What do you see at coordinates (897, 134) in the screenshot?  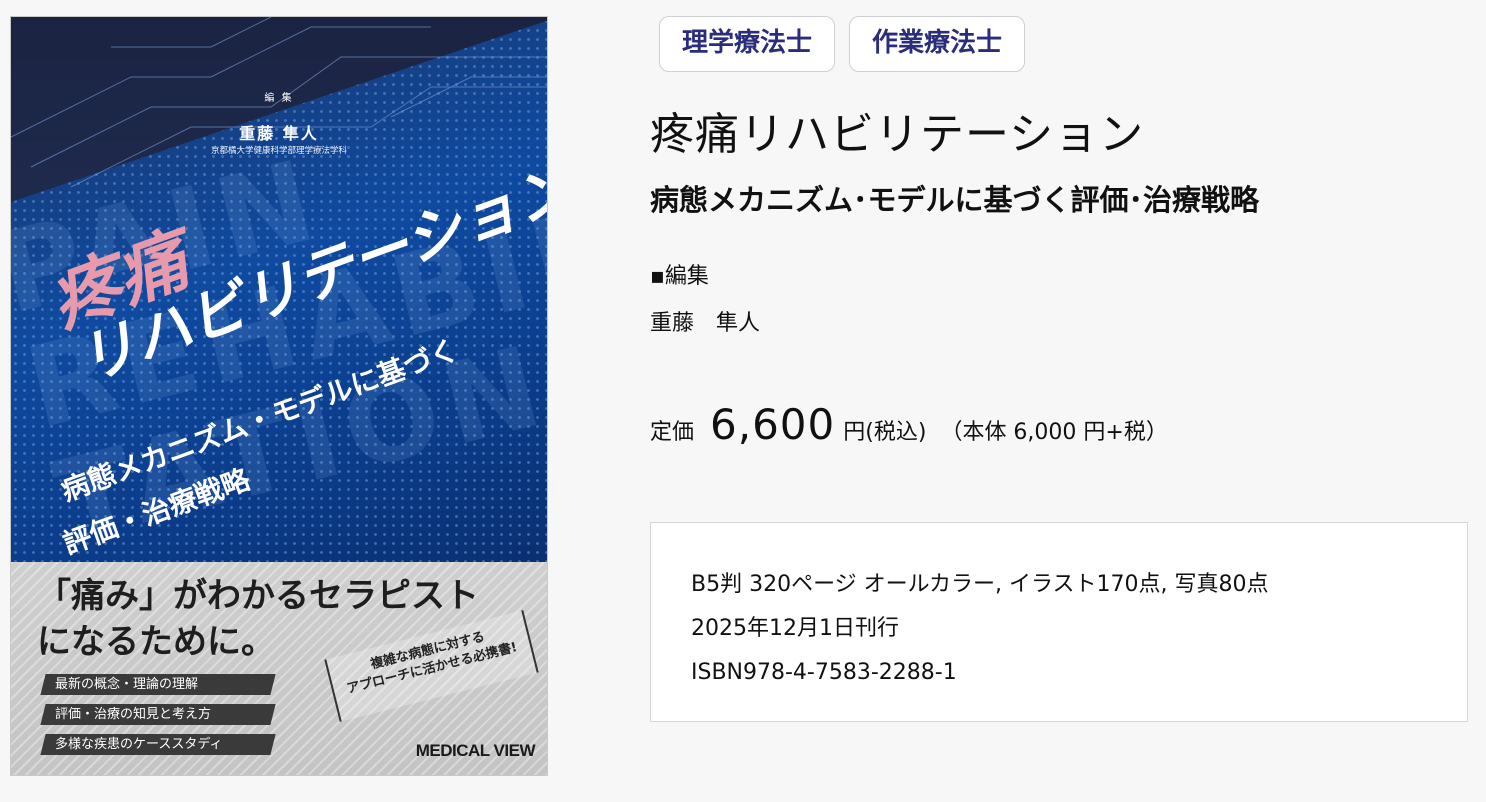 I see `book-title: 疼痛リハビリテーション` at bounding box center [897, 134].